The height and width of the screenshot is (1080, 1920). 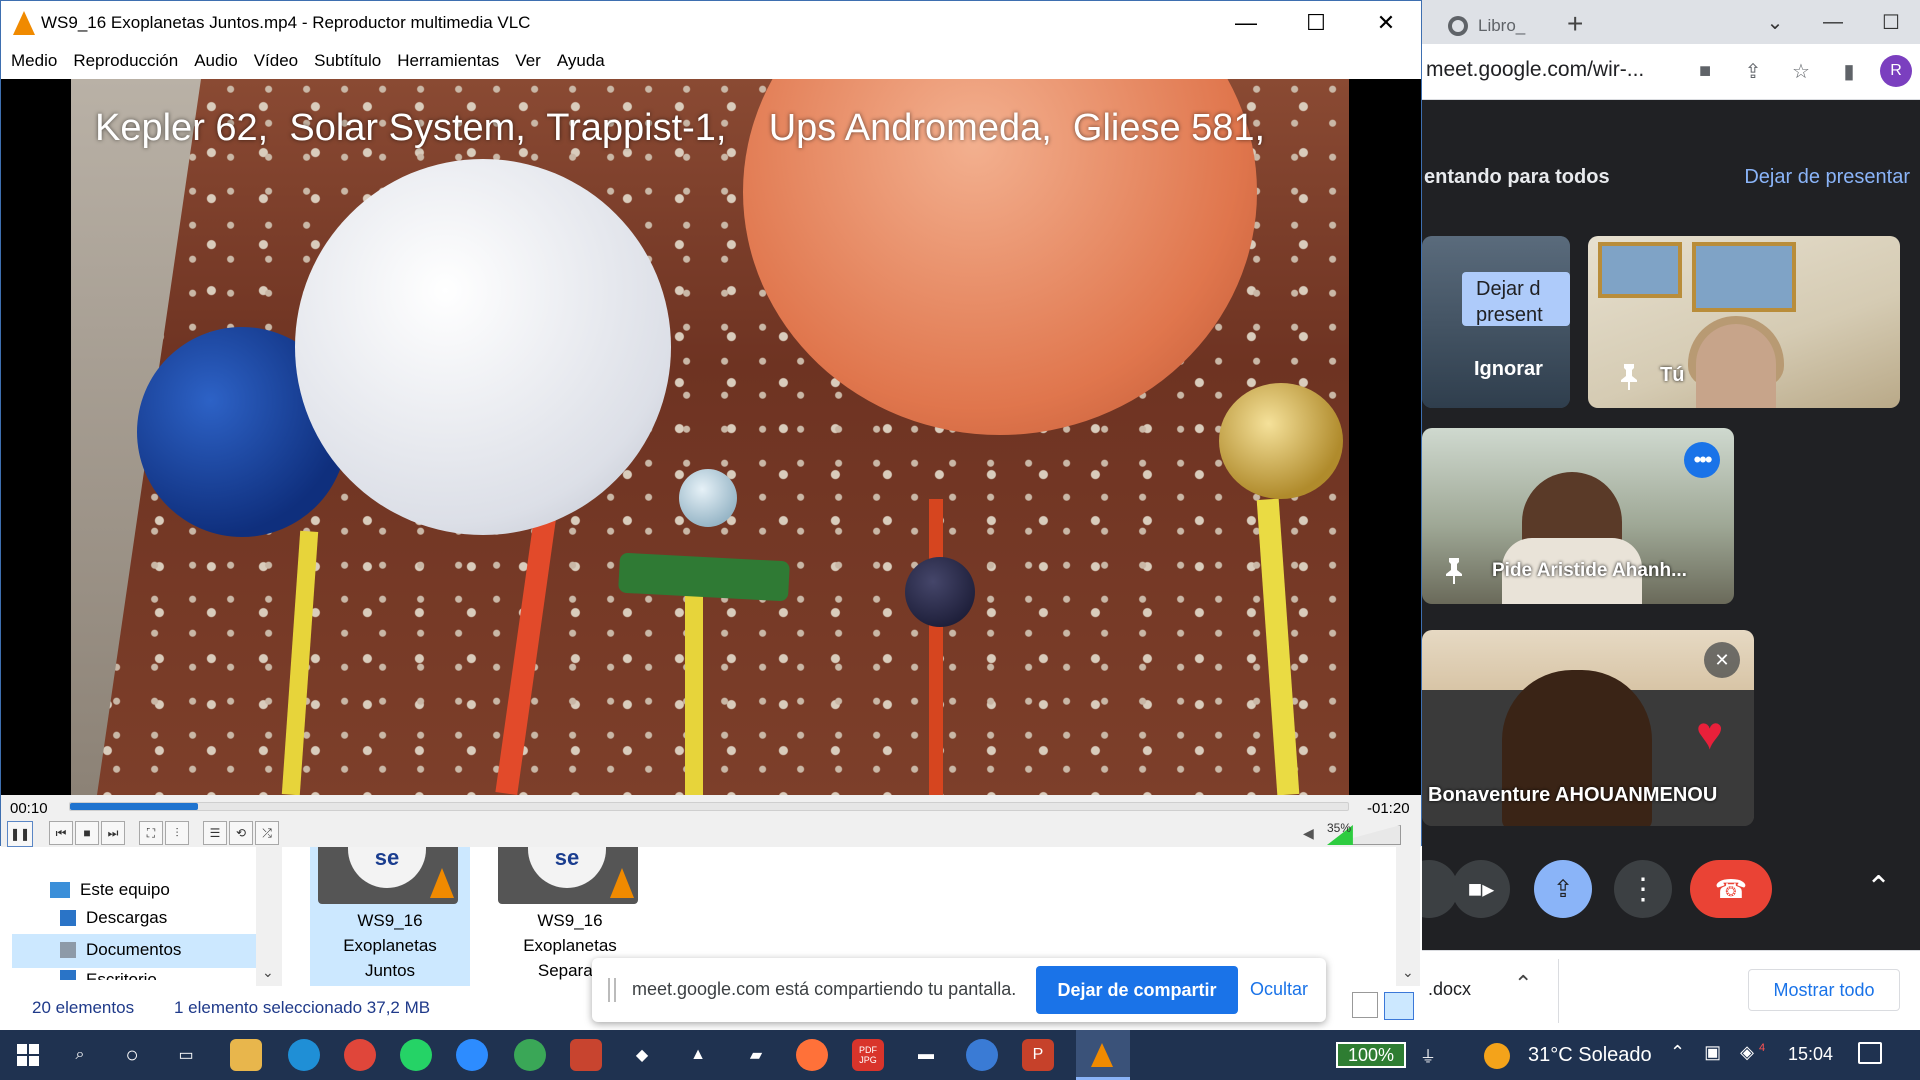 What do you see at coordinates (215, 62) in the screenshot?
I see `menu-audio: Audio` at bounding box center [215, 62].